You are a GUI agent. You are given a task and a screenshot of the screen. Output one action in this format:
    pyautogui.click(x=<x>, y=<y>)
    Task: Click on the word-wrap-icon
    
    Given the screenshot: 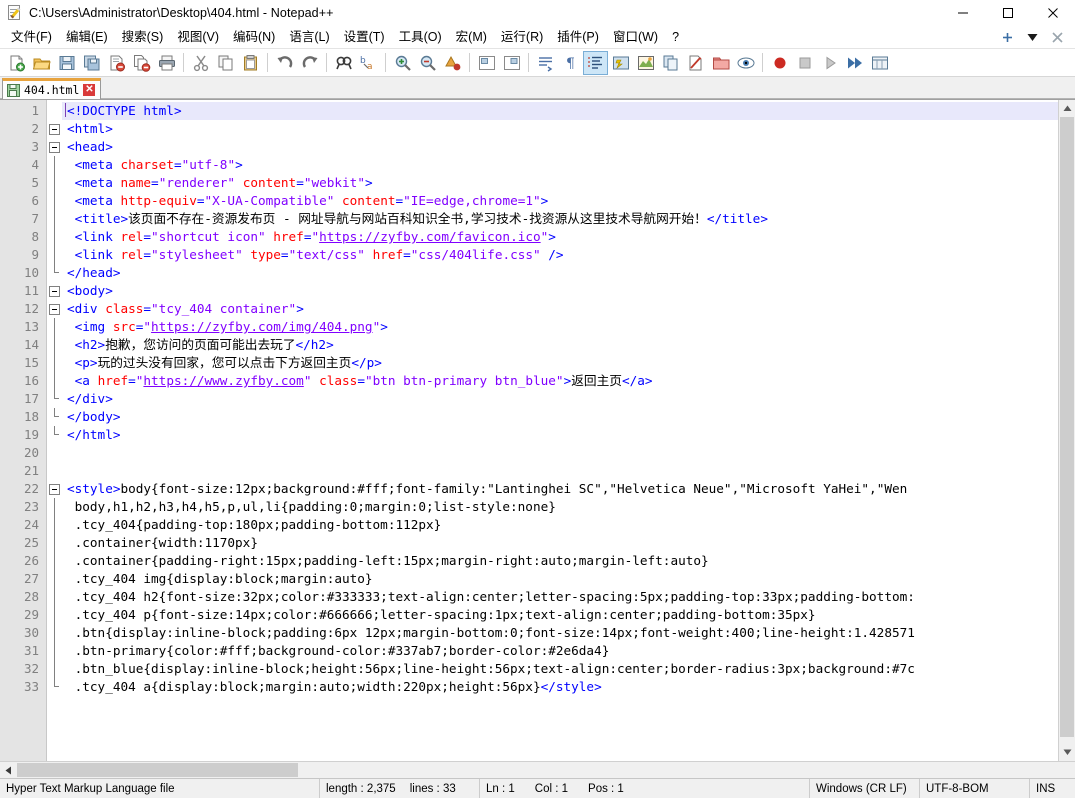 What is the action you would take?
    pyautogui.click(x=486, y=63)
    